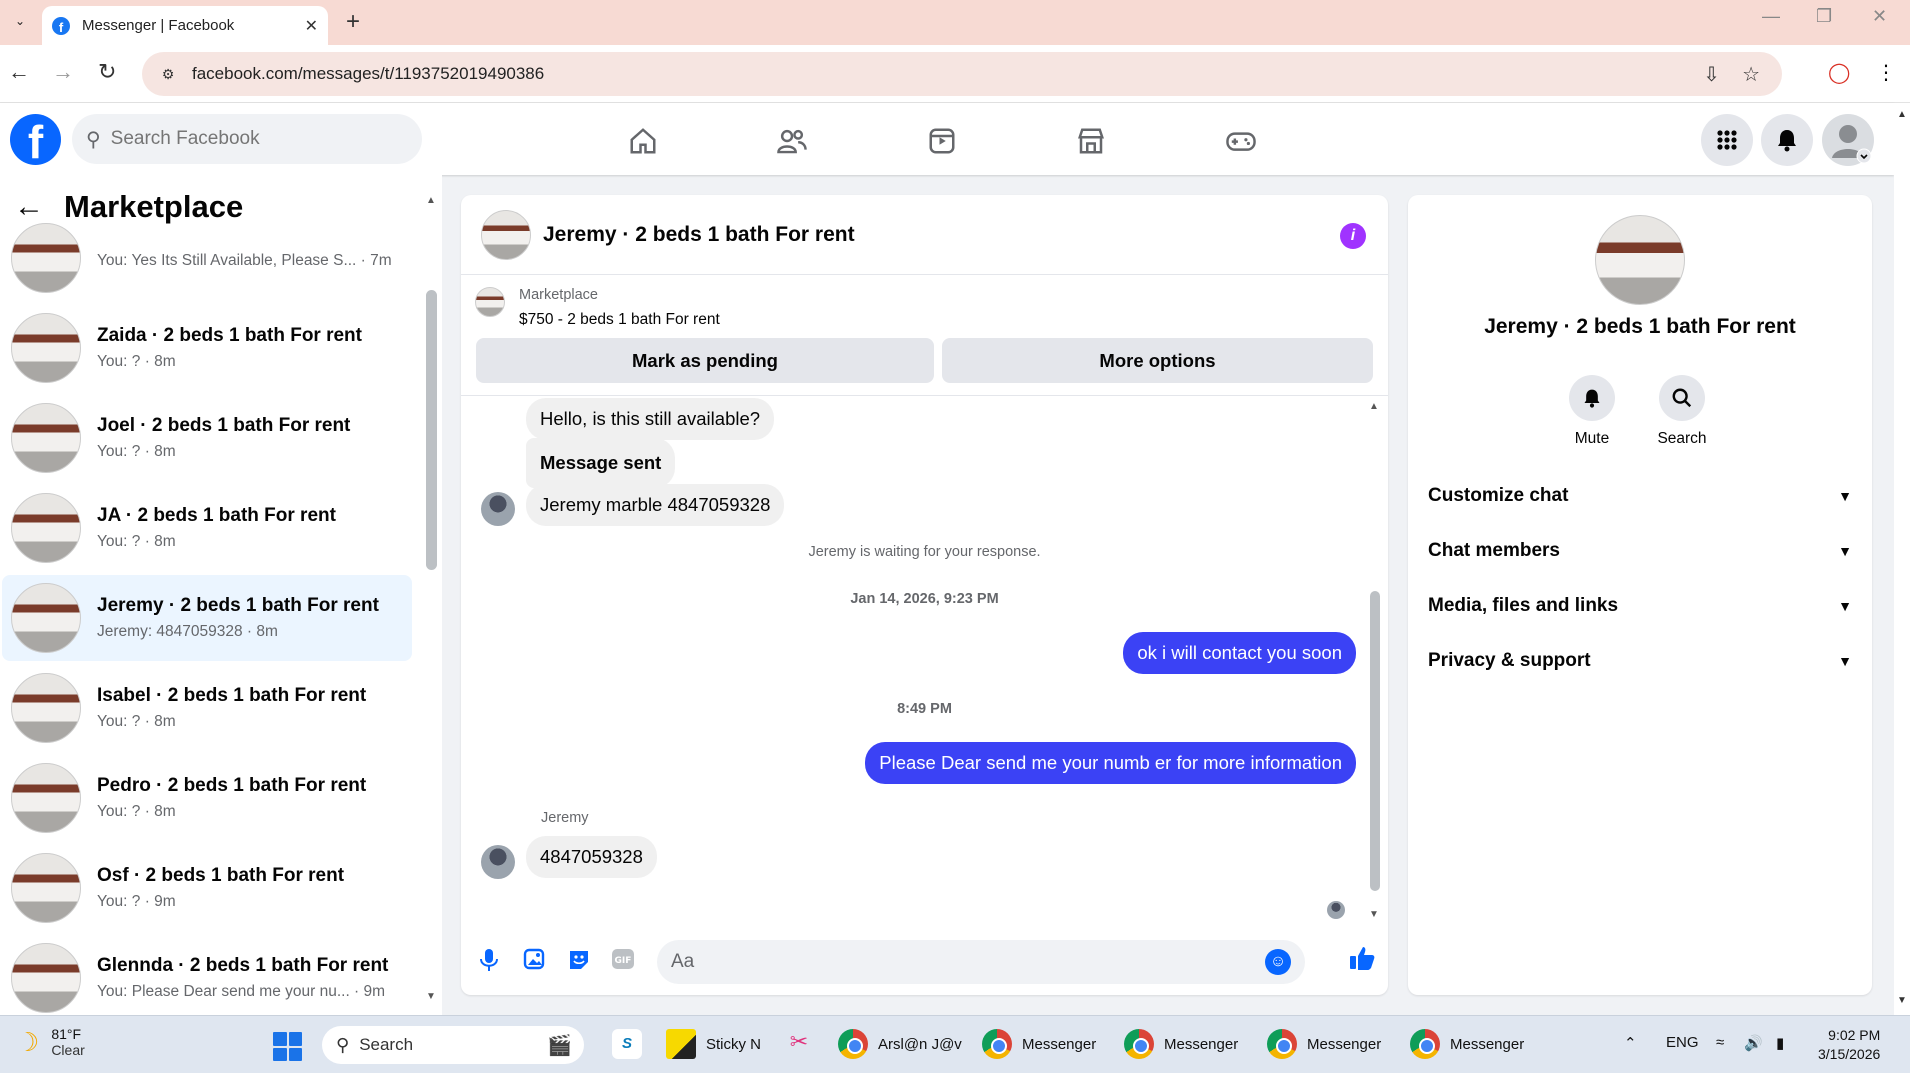 The image size is (1910, 1073). What do you see at coordinates (699, 235) in the screenshot?
I see `chat-title: Jeremy · 2 beds 1 bath For rent` at bounding box center [699, 235].